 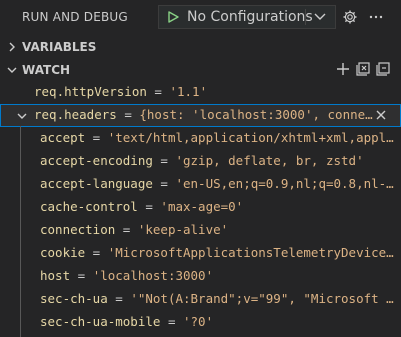 What do you see at coordinates (127, 275) in the screenshot?
I see `header-entry: host = 'localhost:3000'` at bounding box center [127, 275].